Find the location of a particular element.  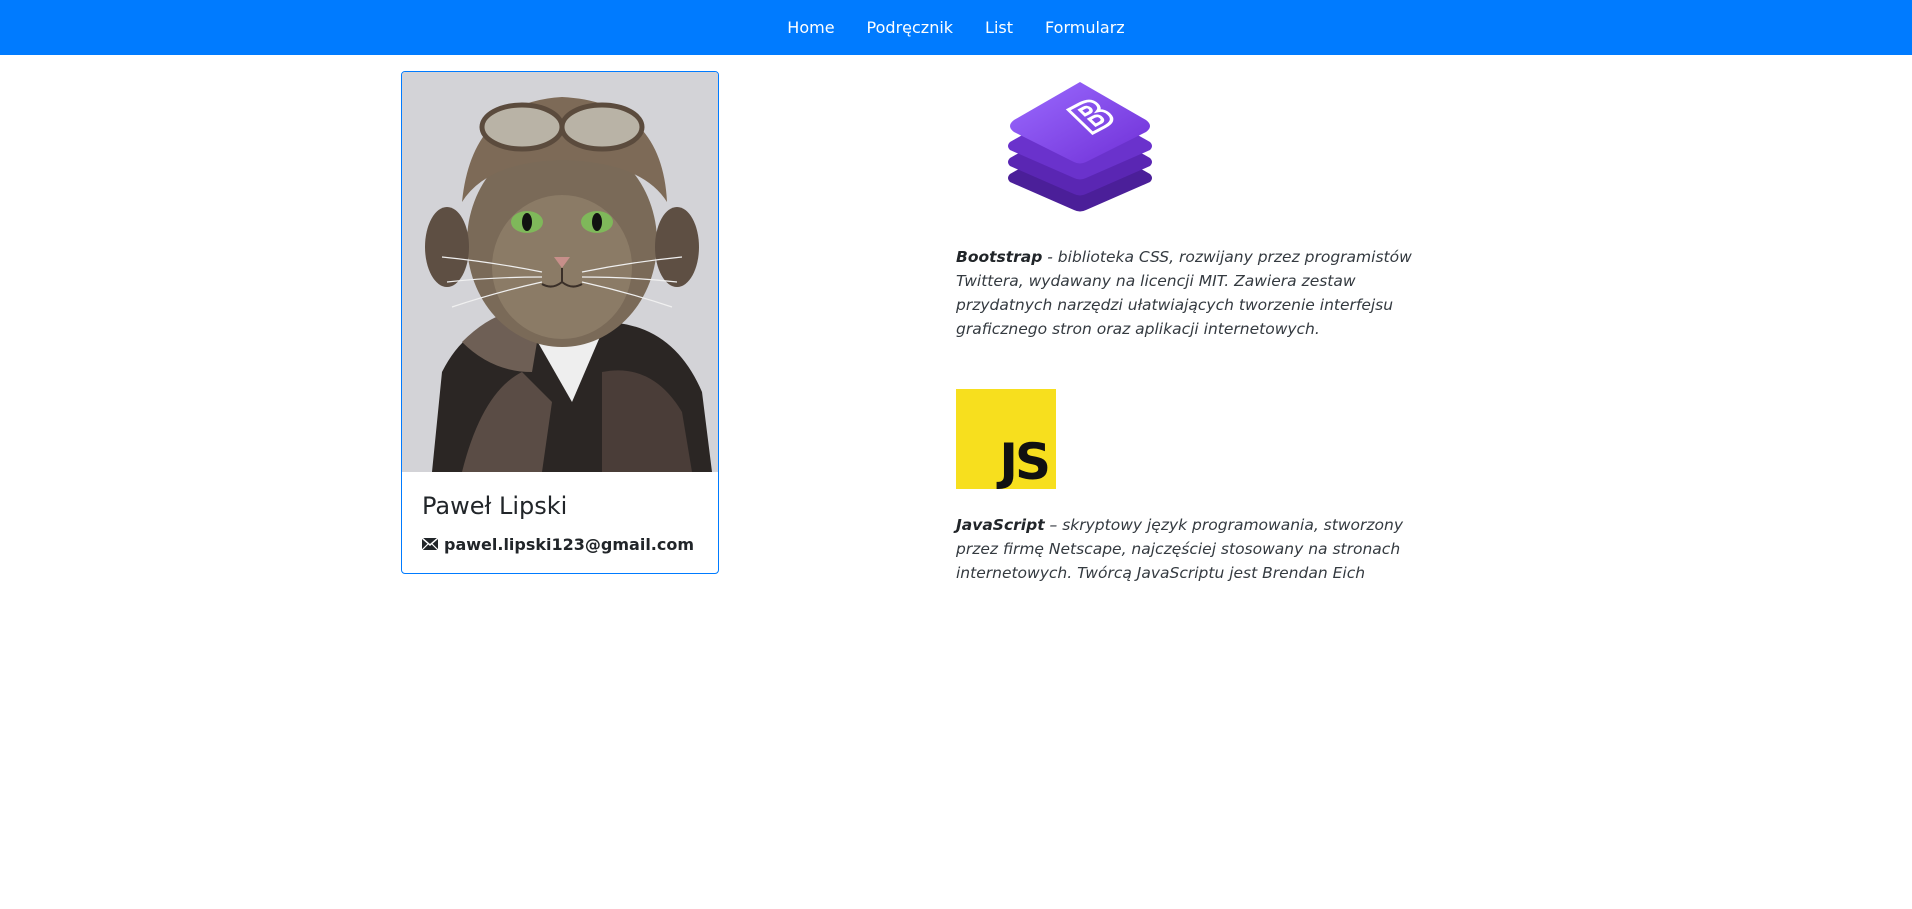

profile-card: Paweł Lipski pawel.lipski123@gmail.com is located at coordinates (560, 322).